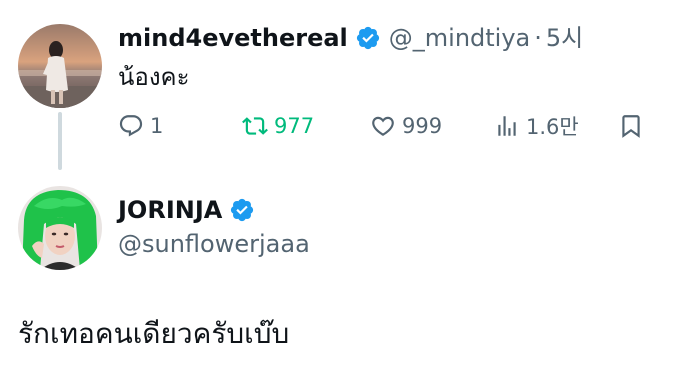 Image resolution: width=686 pixels, height=385 pixels. What do you see at coordinates (154, 77) in the screenshot?
I see `reply-tweet-text: น้องคะ` at bounding box center [154, 77].